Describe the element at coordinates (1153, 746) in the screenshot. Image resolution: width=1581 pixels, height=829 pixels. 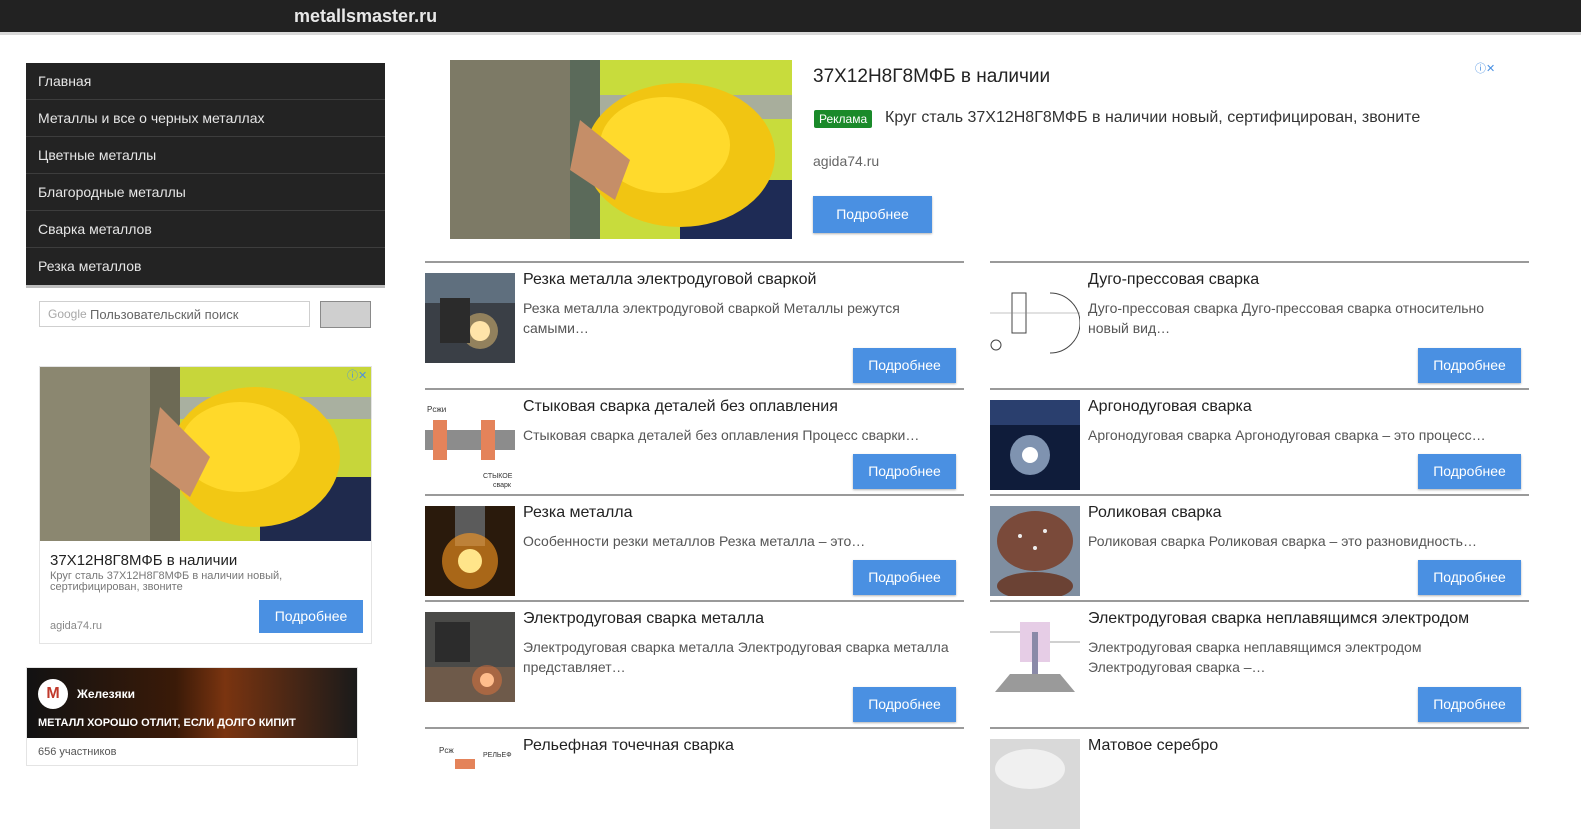
I see `article-title: Матовое серебро` at that location.